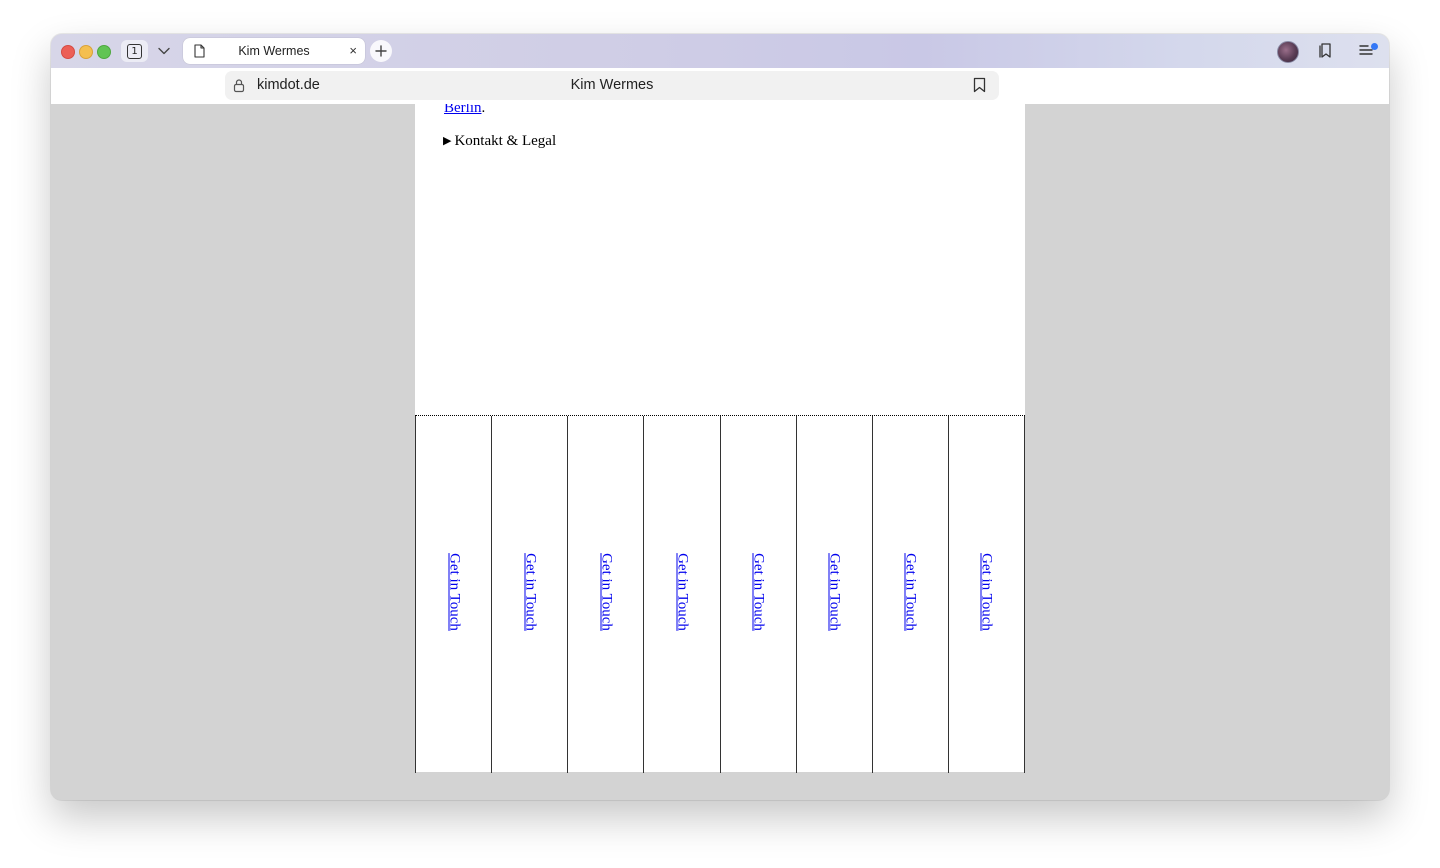 This screenshot has width=1440, height=868. I want to click on minimize-window-button, so click(86, 52).